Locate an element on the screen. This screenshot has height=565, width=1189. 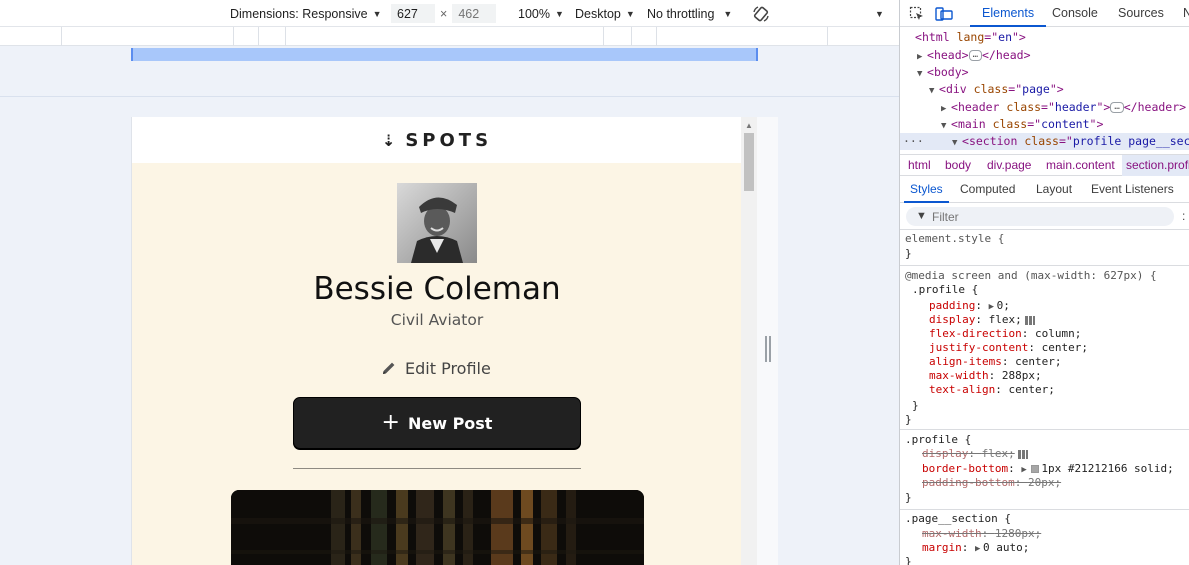
style-declaration-overridden: max-width: 1280px; is located at coordinates (981, 534).